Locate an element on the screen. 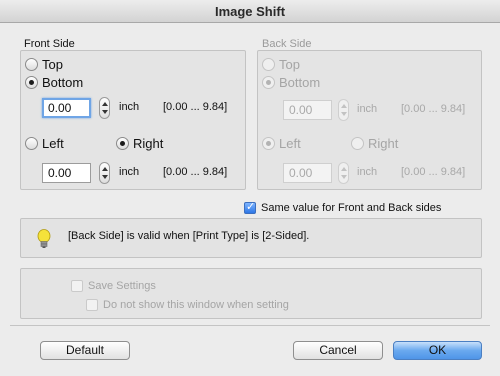 This screenshot has width=500, height=376. title-bar: Image Shift is located at coordinates (250, 11).